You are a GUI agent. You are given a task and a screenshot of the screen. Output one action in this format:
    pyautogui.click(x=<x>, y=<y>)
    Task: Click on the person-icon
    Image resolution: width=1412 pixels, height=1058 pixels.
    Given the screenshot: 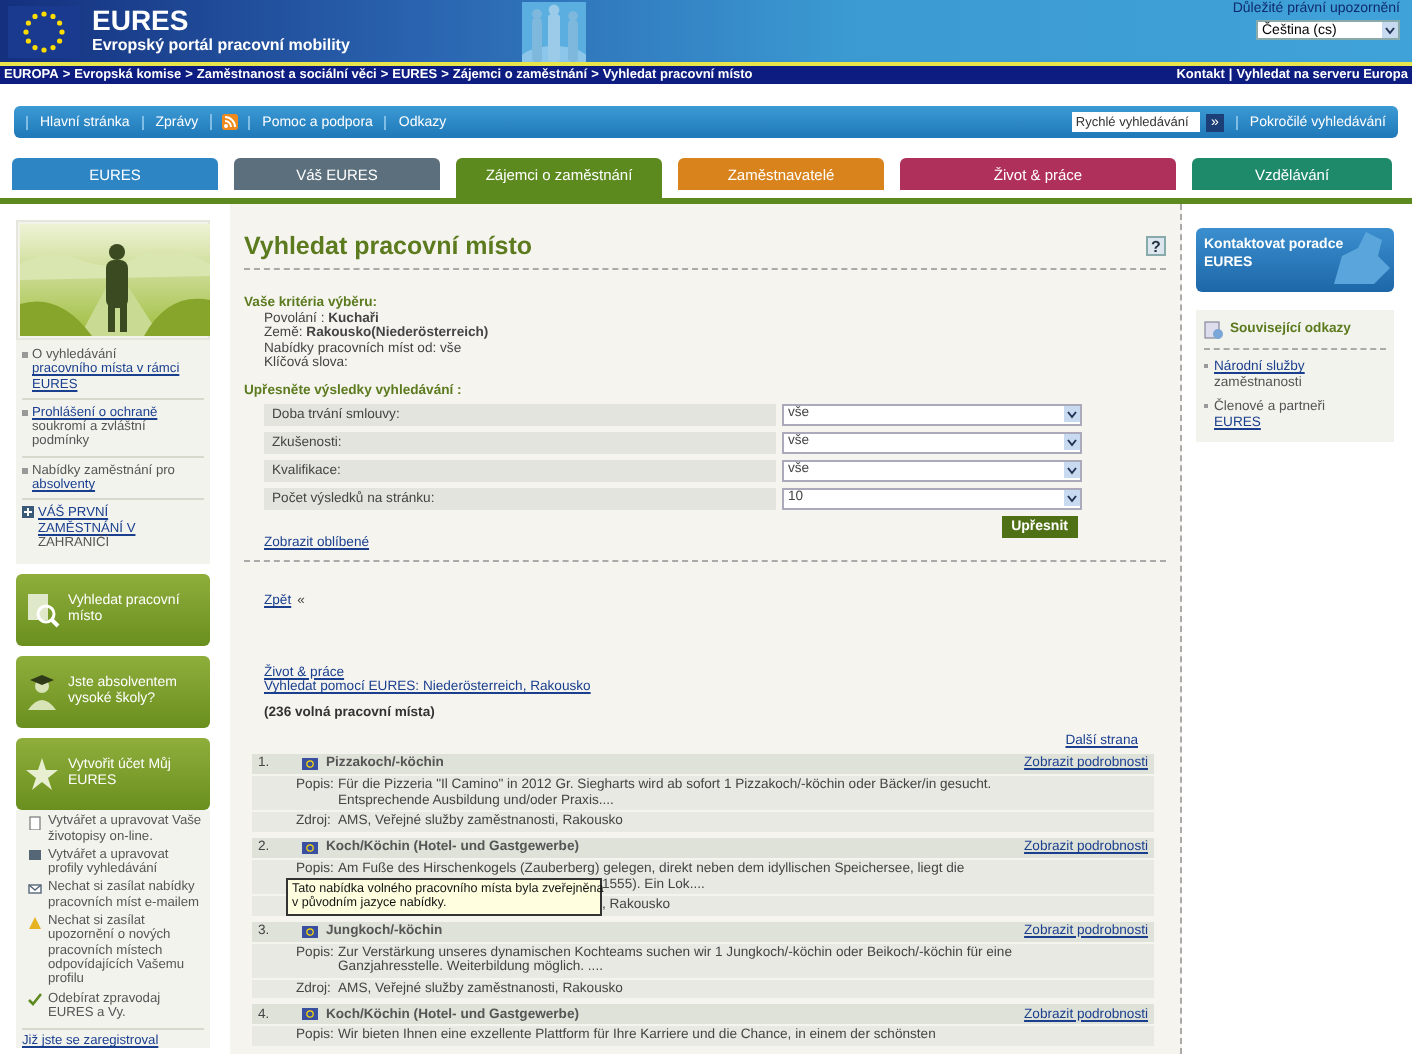 What is the action you would take?
    pyautogui.click(x=42, y=692)
    